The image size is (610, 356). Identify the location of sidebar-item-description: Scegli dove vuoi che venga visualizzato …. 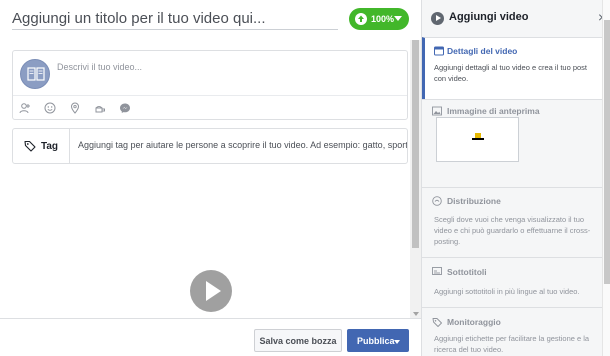
(512, 230).